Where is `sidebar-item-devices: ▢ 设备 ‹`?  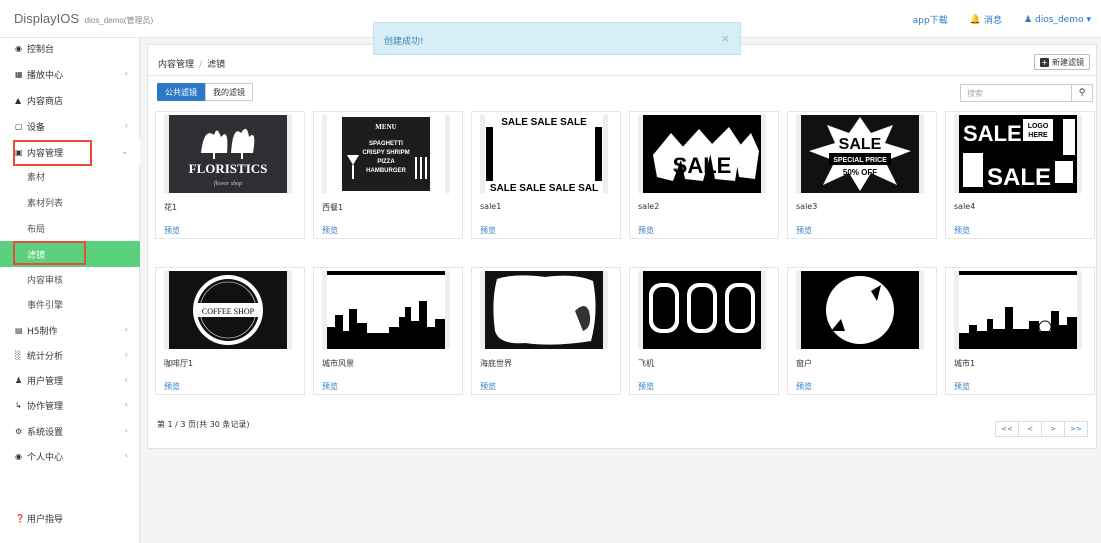
sidebar-item-devices: ▢ 设备 ‹ is located at coordinates (70, 126).